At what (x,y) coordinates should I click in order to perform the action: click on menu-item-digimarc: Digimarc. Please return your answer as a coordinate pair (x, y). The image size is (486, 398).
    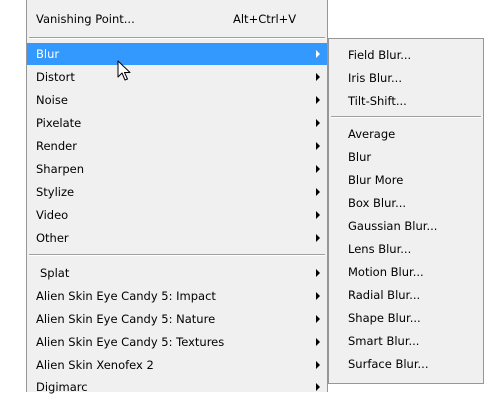
    Looking at the image, I should click on (177, 387).